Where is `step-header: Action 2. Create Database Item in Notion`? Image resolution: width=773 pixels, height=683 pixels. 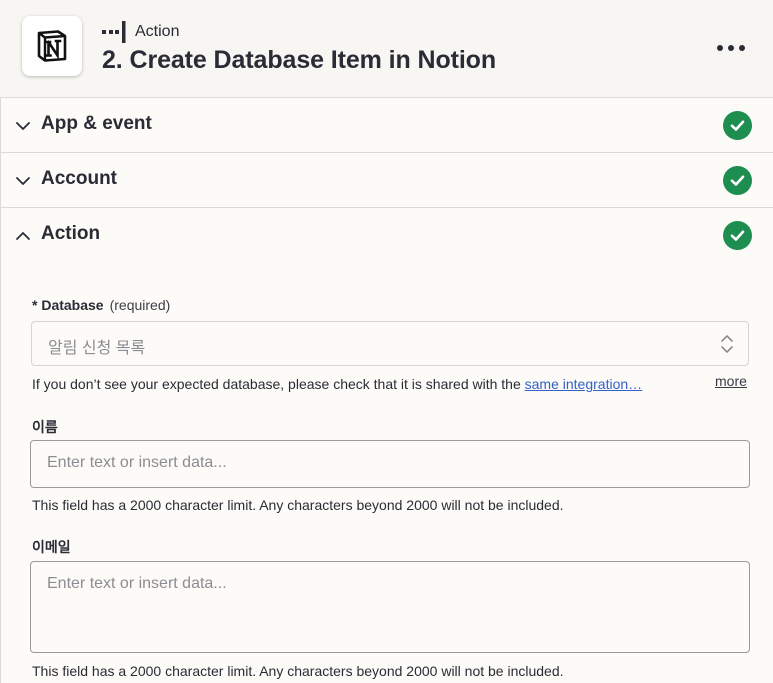 step-header: Action 2. Create Database Item in Notion is located at coordinates (386, 49).